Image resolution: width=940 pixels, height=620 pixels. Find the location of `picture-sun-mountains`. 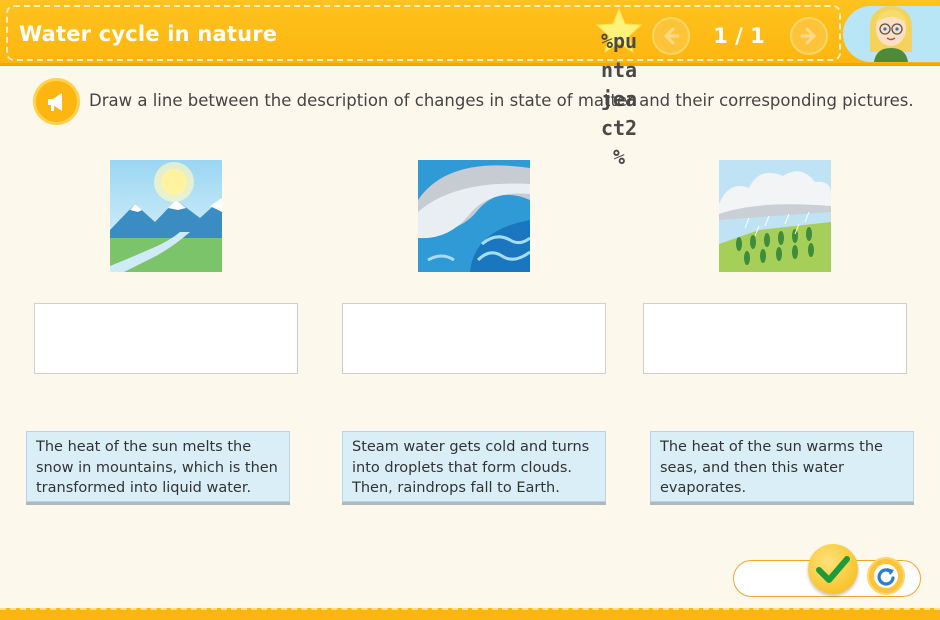

picture-sun-mountains is located at coordinates (166, 216).